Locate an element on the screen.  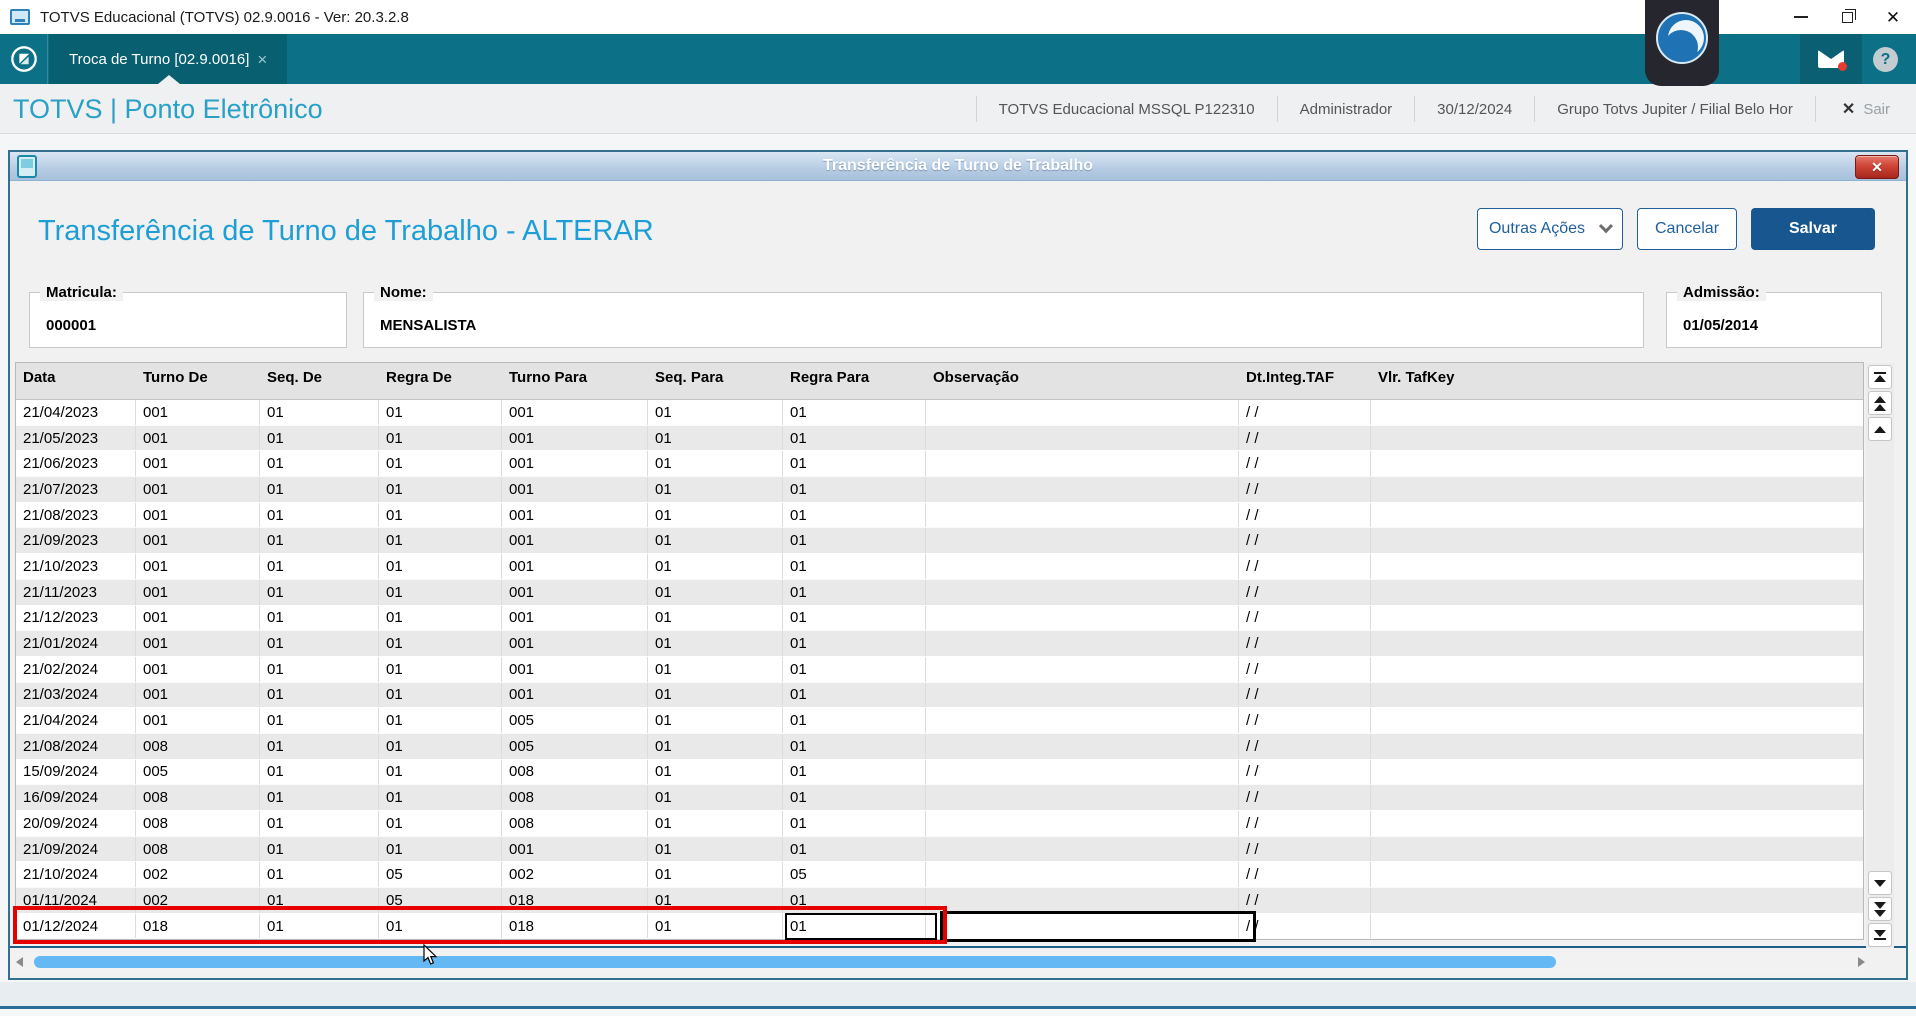
table-row: 21/10/2023 001 01 01 001 01 01/ / is located at coordinates (939, 567).